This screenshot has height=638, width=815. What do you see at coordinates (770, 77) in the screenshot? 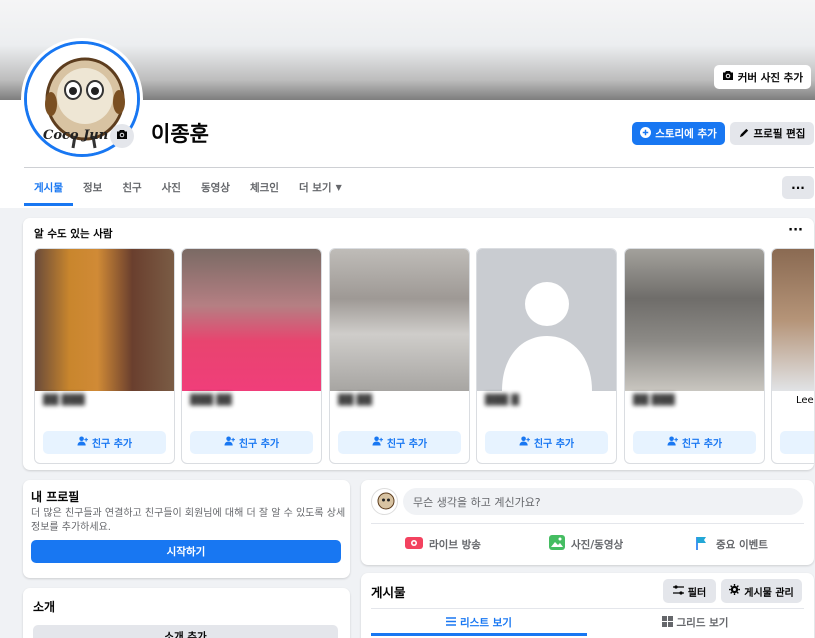
I see `add-cover-photo-label: 커버 사진 추가` at bounding box center [770, 77].